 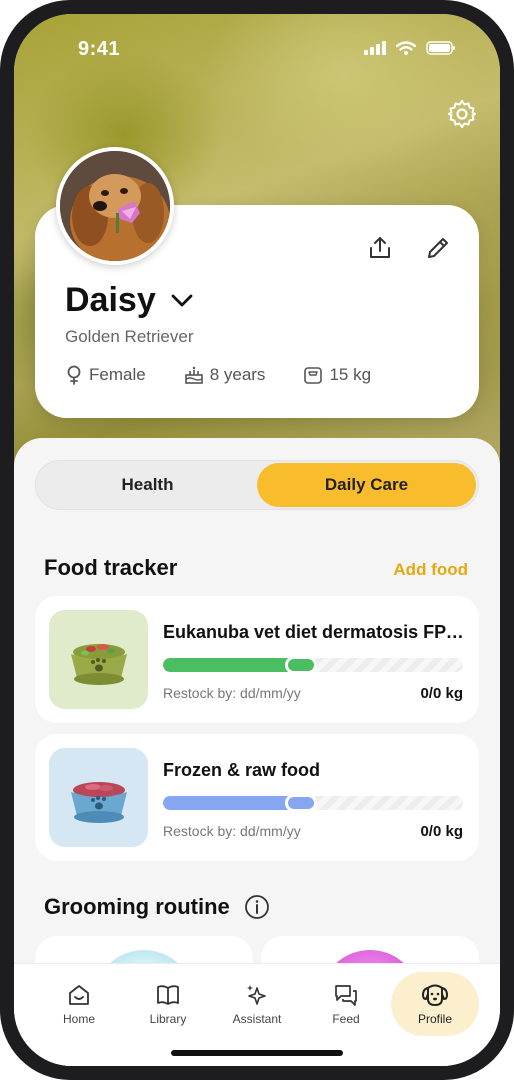 What do you see at coordinates (256, 995) in the screenshot?
I see `sparkle-icon` at bounding box center [256, 995].